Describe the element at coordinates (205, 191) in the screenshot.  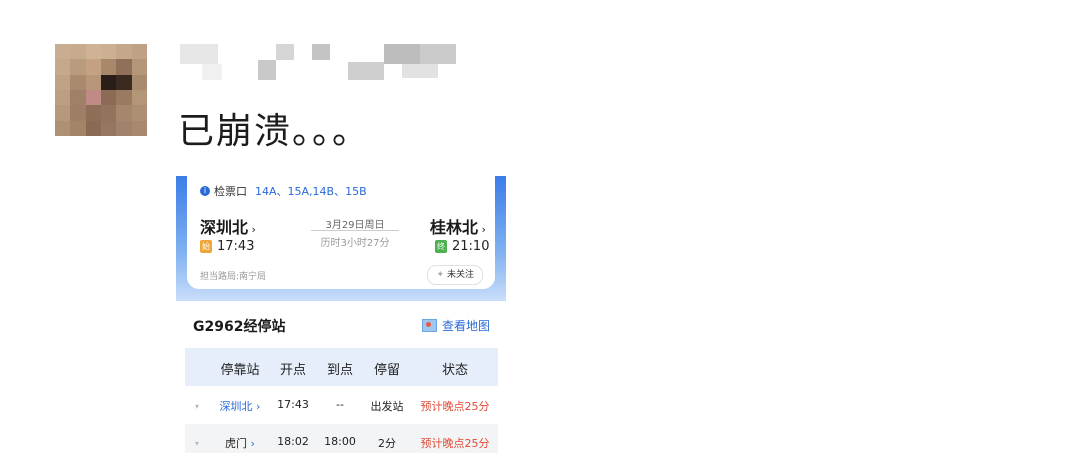
I see `info-icon: i` at that location.